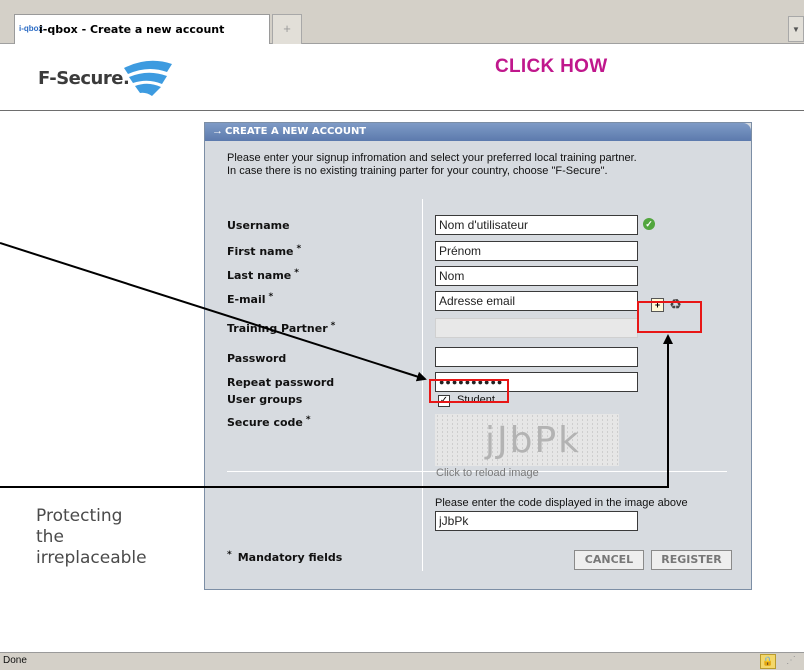  Describe the element at coordinates (793, 662) in the screenshot. I see `resize-grip-icon: ⋰` at that location.